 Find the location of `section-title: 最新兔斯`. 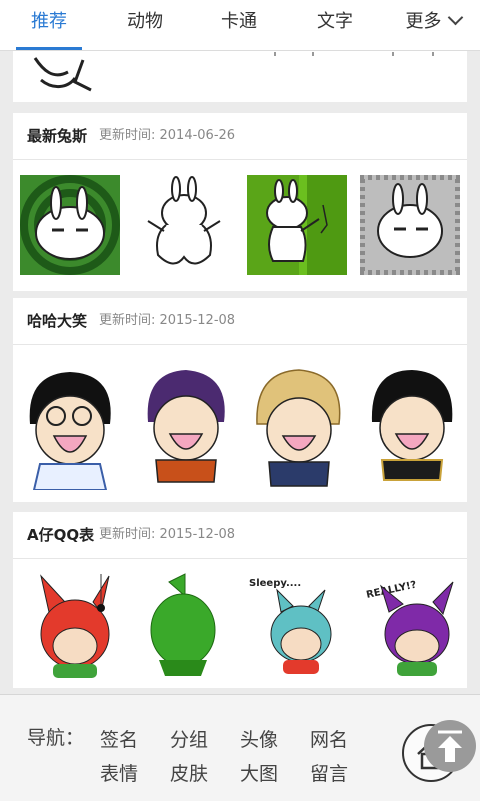

section-title: 最新兔斯 is located at coordinates (57, 136).